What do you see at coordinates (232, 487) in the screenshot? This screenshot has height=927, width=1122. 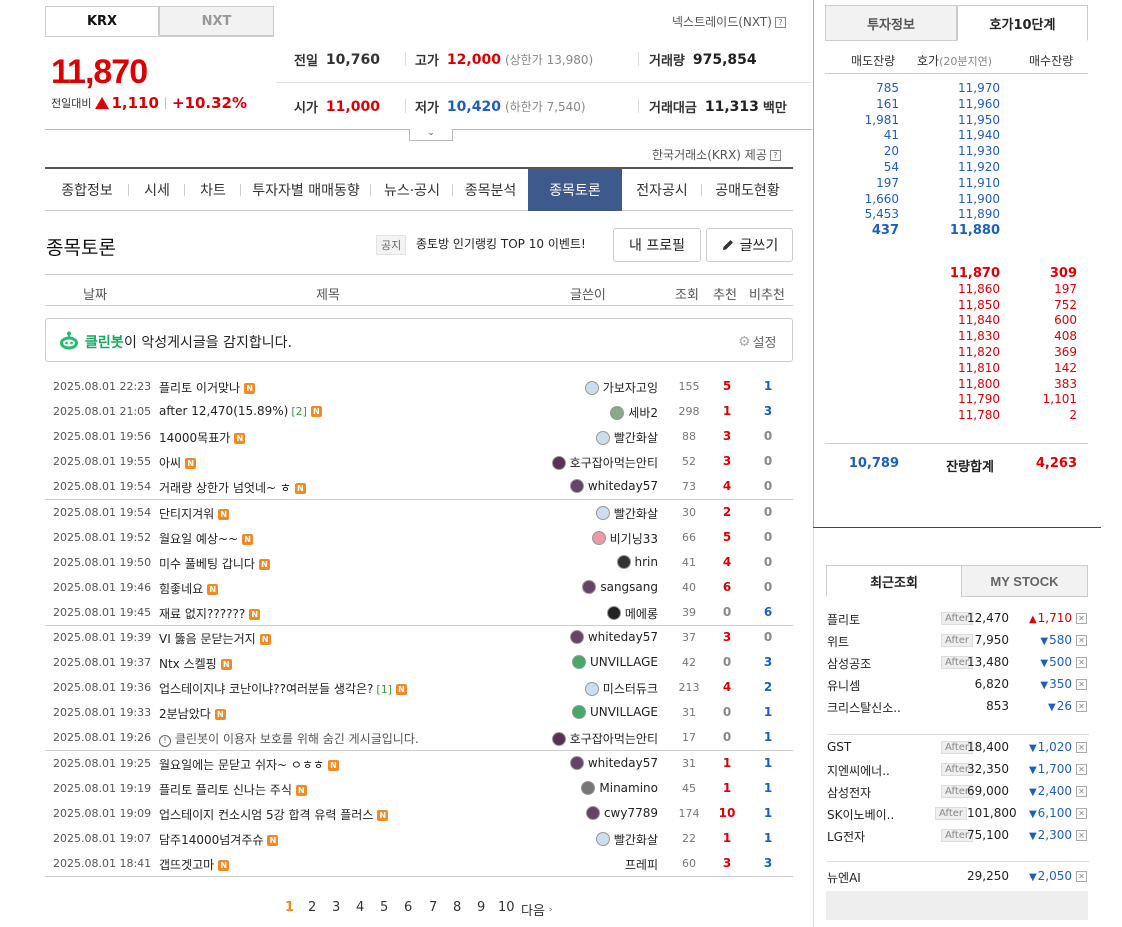 I see `post-title-link: 거래량 상한가 넘엇네~ ㅎN` at bounding box center [232, 487].